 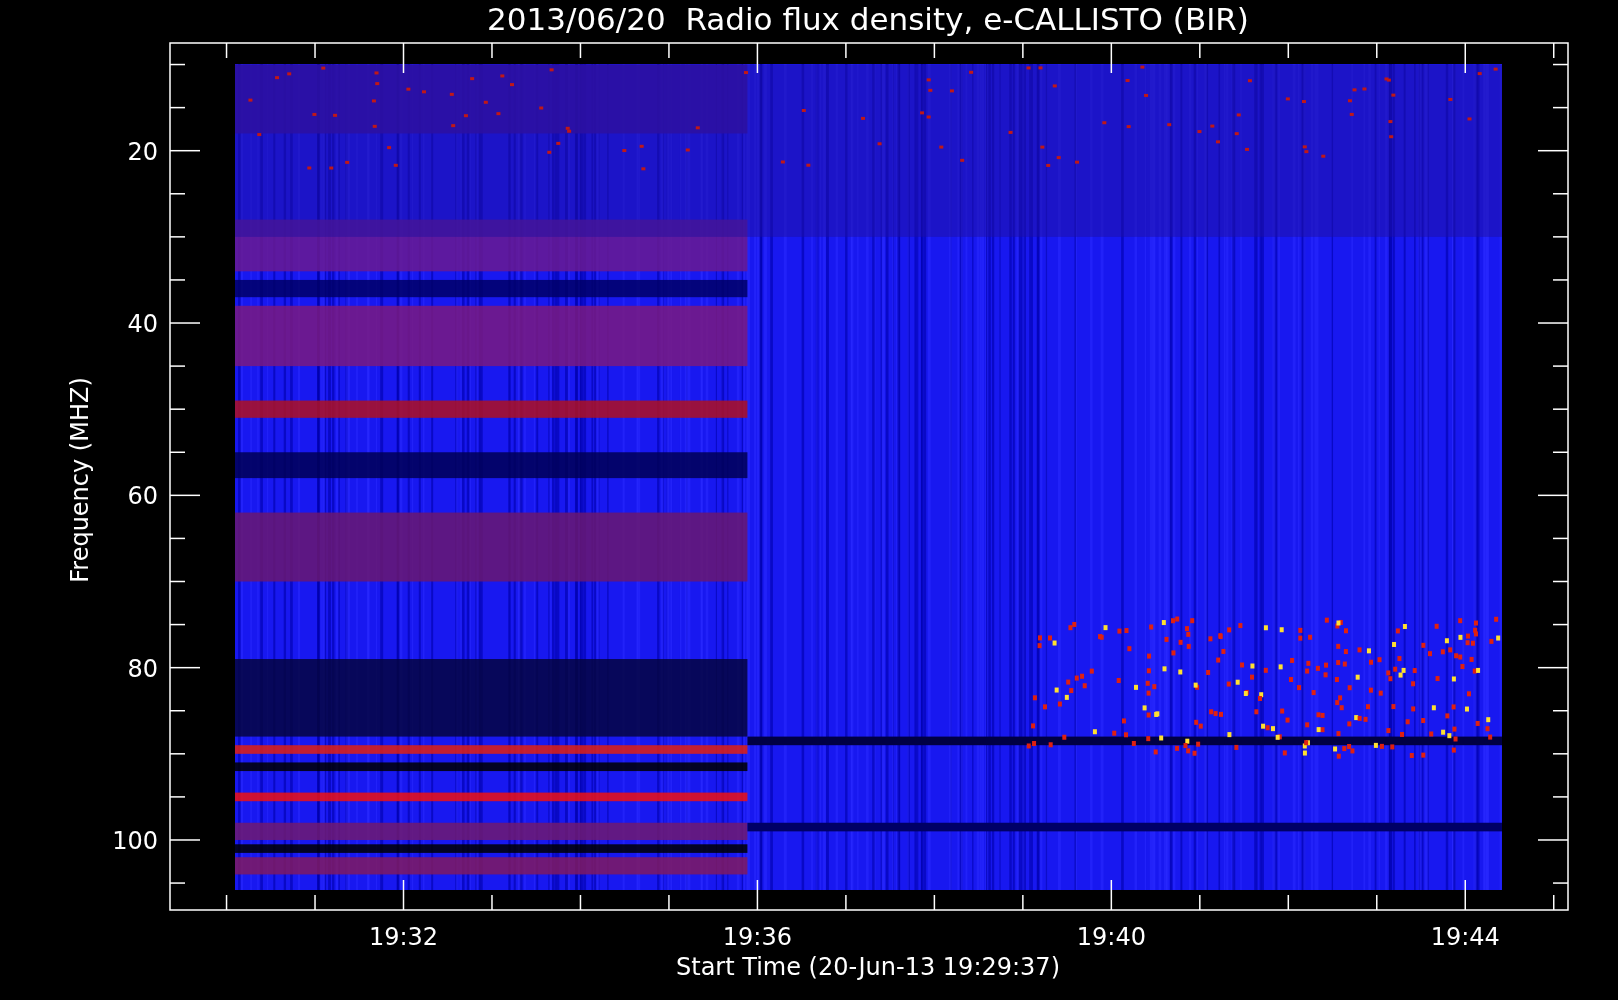 What do you see at coordinates (142, 668) in the screenshot?
I see `y-tick-label: 80` at bounding box center [142, 668].